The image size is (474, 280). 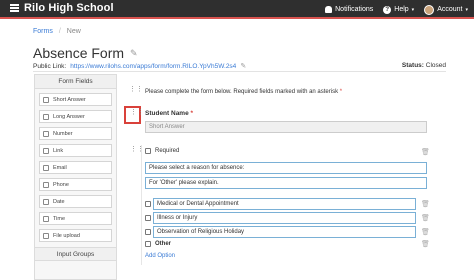 What do you see at coordinates (46, 235) in the screenshot?
I see `file-upload-icon` at bounding box center [46, 235].